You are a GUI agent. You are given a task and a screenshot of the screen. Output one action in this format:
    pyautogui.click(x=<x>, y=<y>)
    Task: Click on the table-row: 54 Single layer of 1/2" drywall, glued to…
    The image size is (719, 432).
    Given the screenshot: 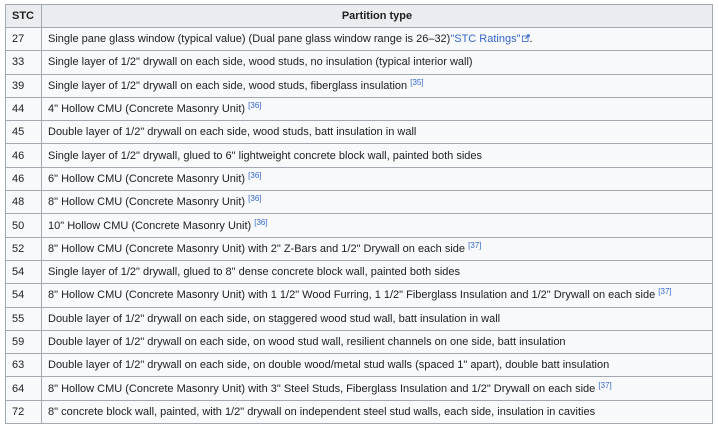 What is the action you would take?
    pyautogui.click(x=359, y=272)
    